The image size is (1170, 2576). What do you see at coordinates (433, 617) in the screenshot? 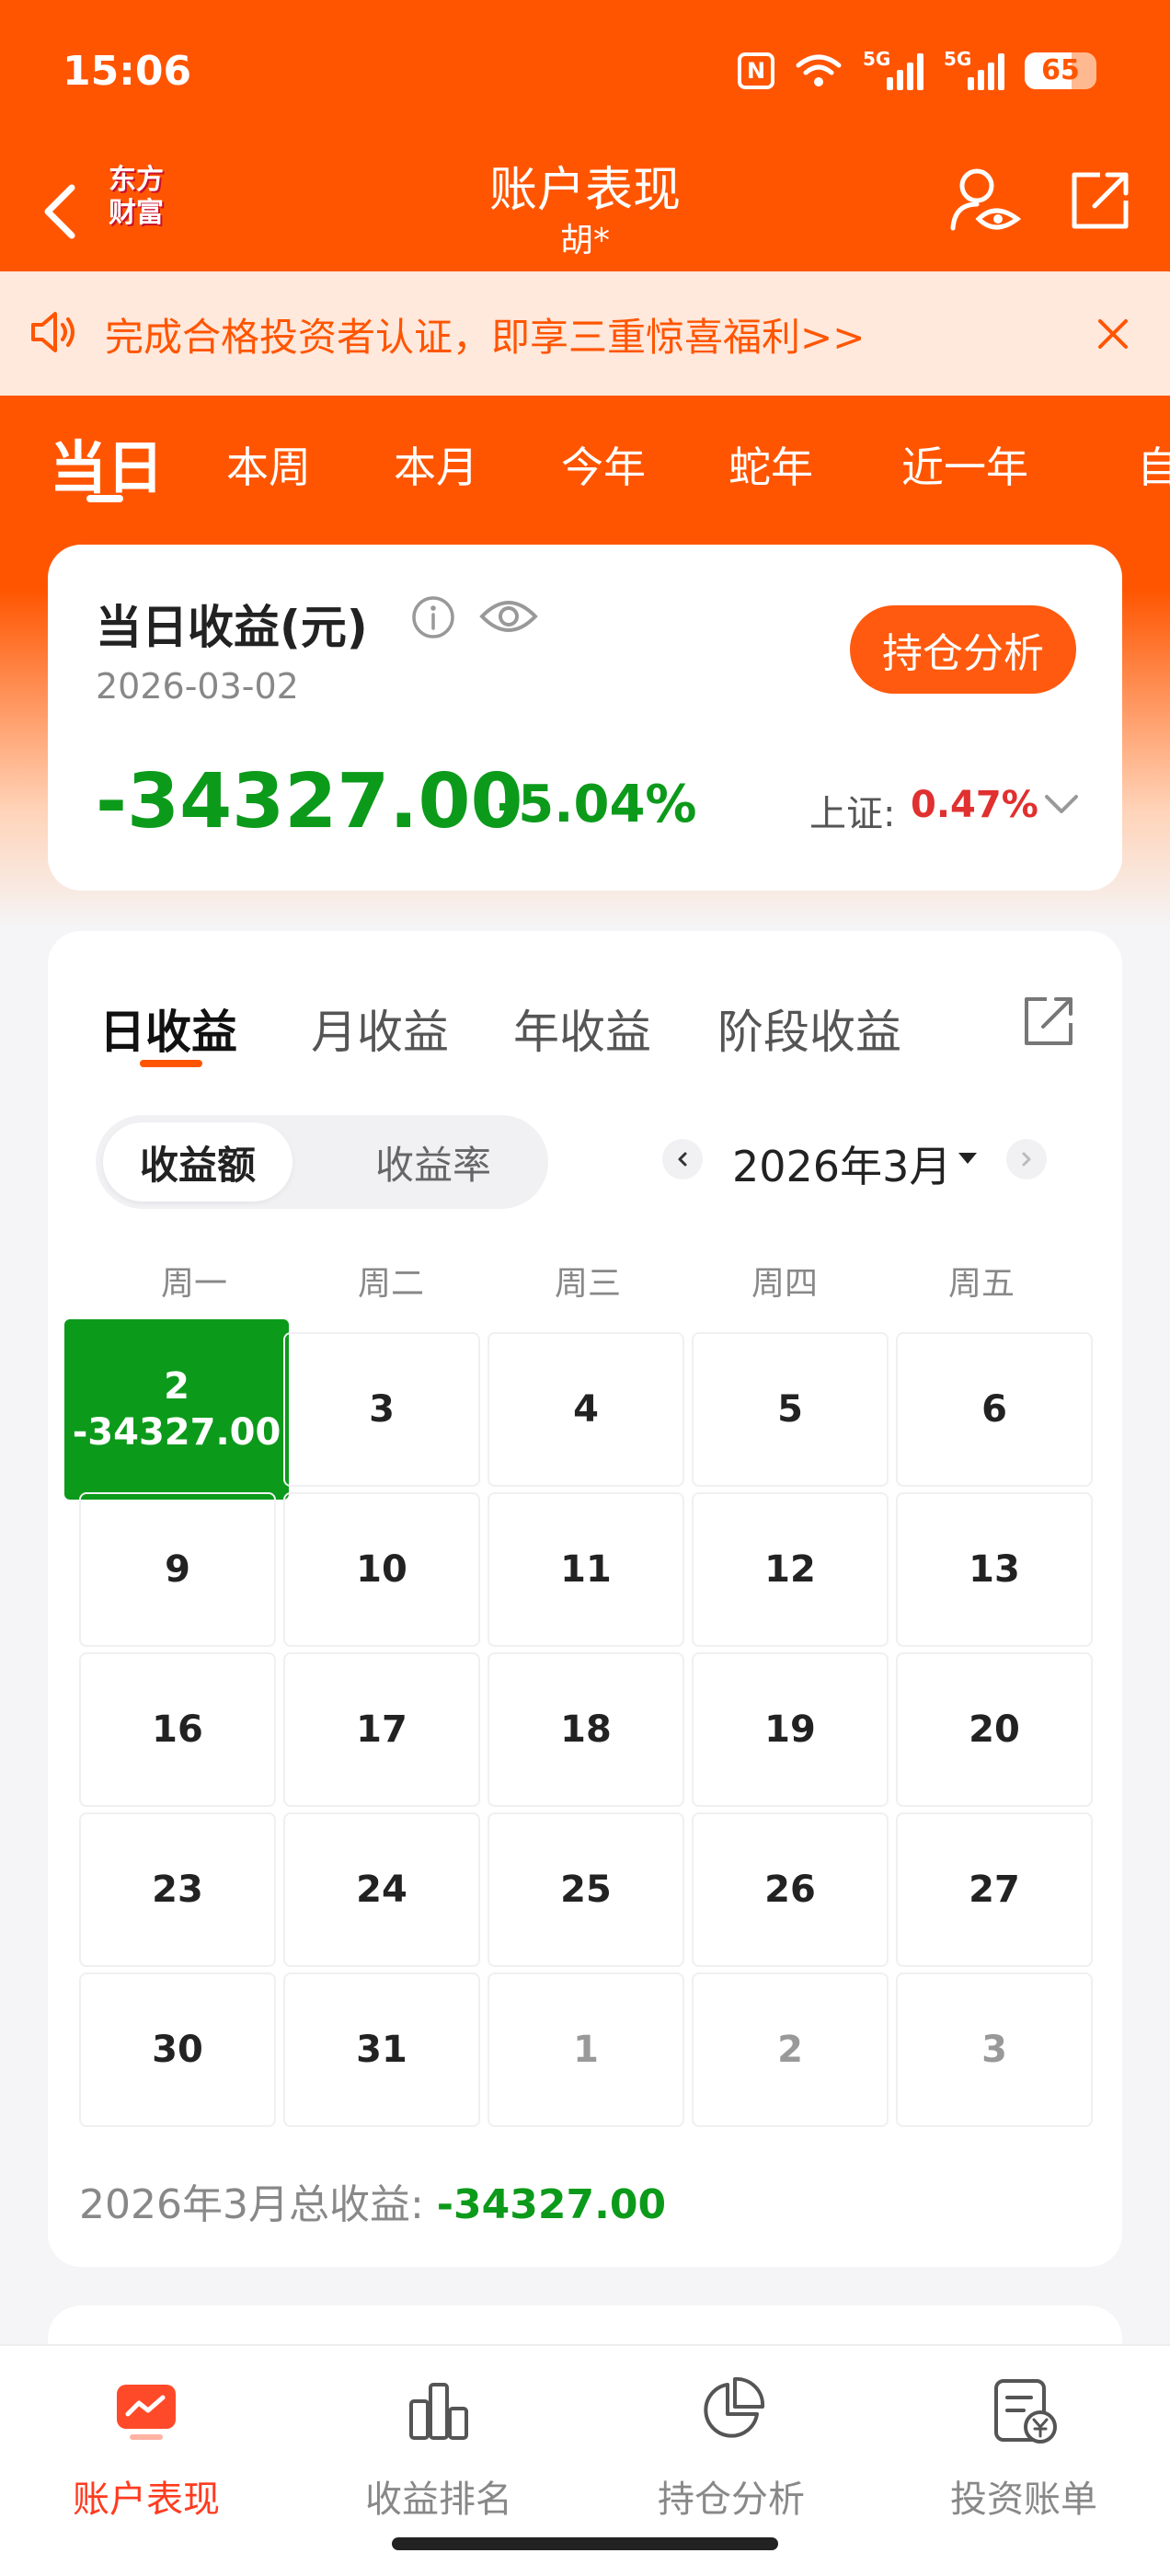
I see `info-icon` at bounding box center [433, 617].